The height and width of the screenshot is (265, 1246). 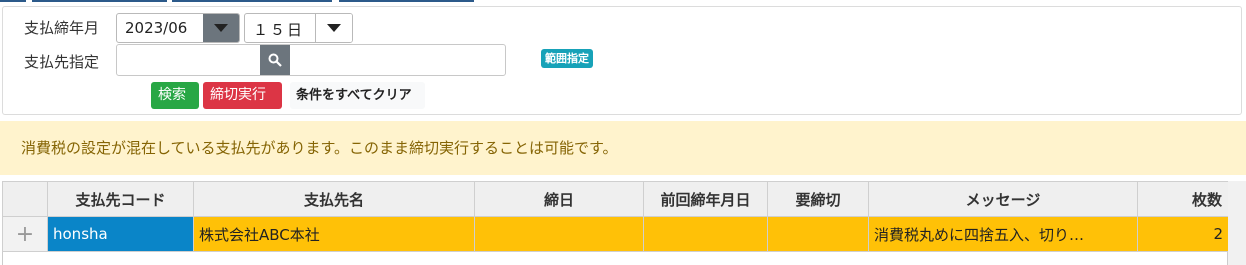 What do you see at coordinates (357, 95) in the screenshot?
I see `clear-conditions-button: 条件をすべてクリア` at bounding box center [357, 95].